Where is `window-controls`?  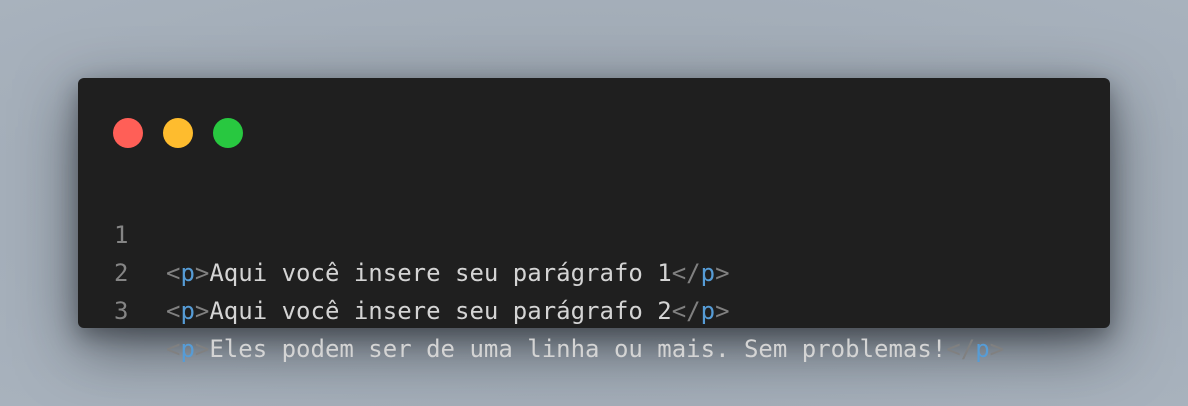
window-controls is located at coordinates (178, 133).